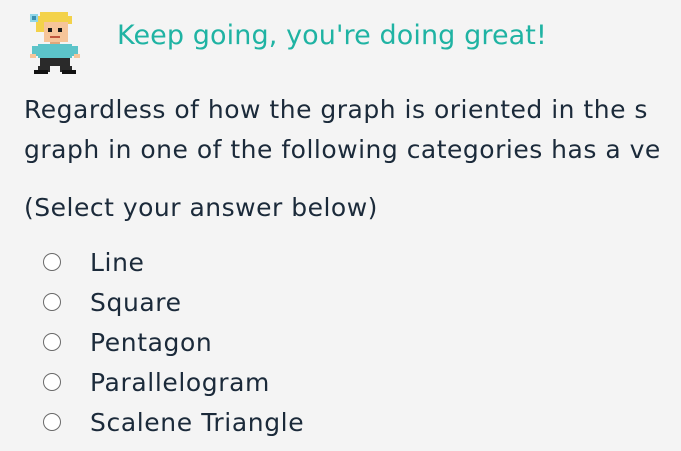 This screenshot has width=681, height=451. Describe the element at coordinates (117, 262) in the screenshot. I see `option-label: Line` at that location.